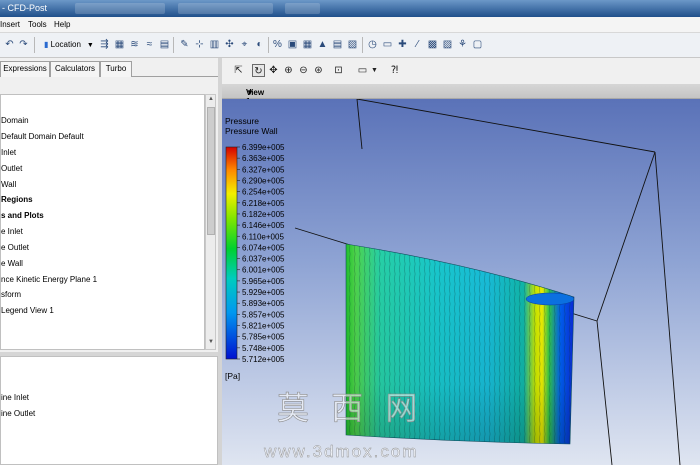 Image resolution: width=700 pixels, height=465 pixels. I want to click on mesh-calculator-icon: ⚘, so click(462, 44).